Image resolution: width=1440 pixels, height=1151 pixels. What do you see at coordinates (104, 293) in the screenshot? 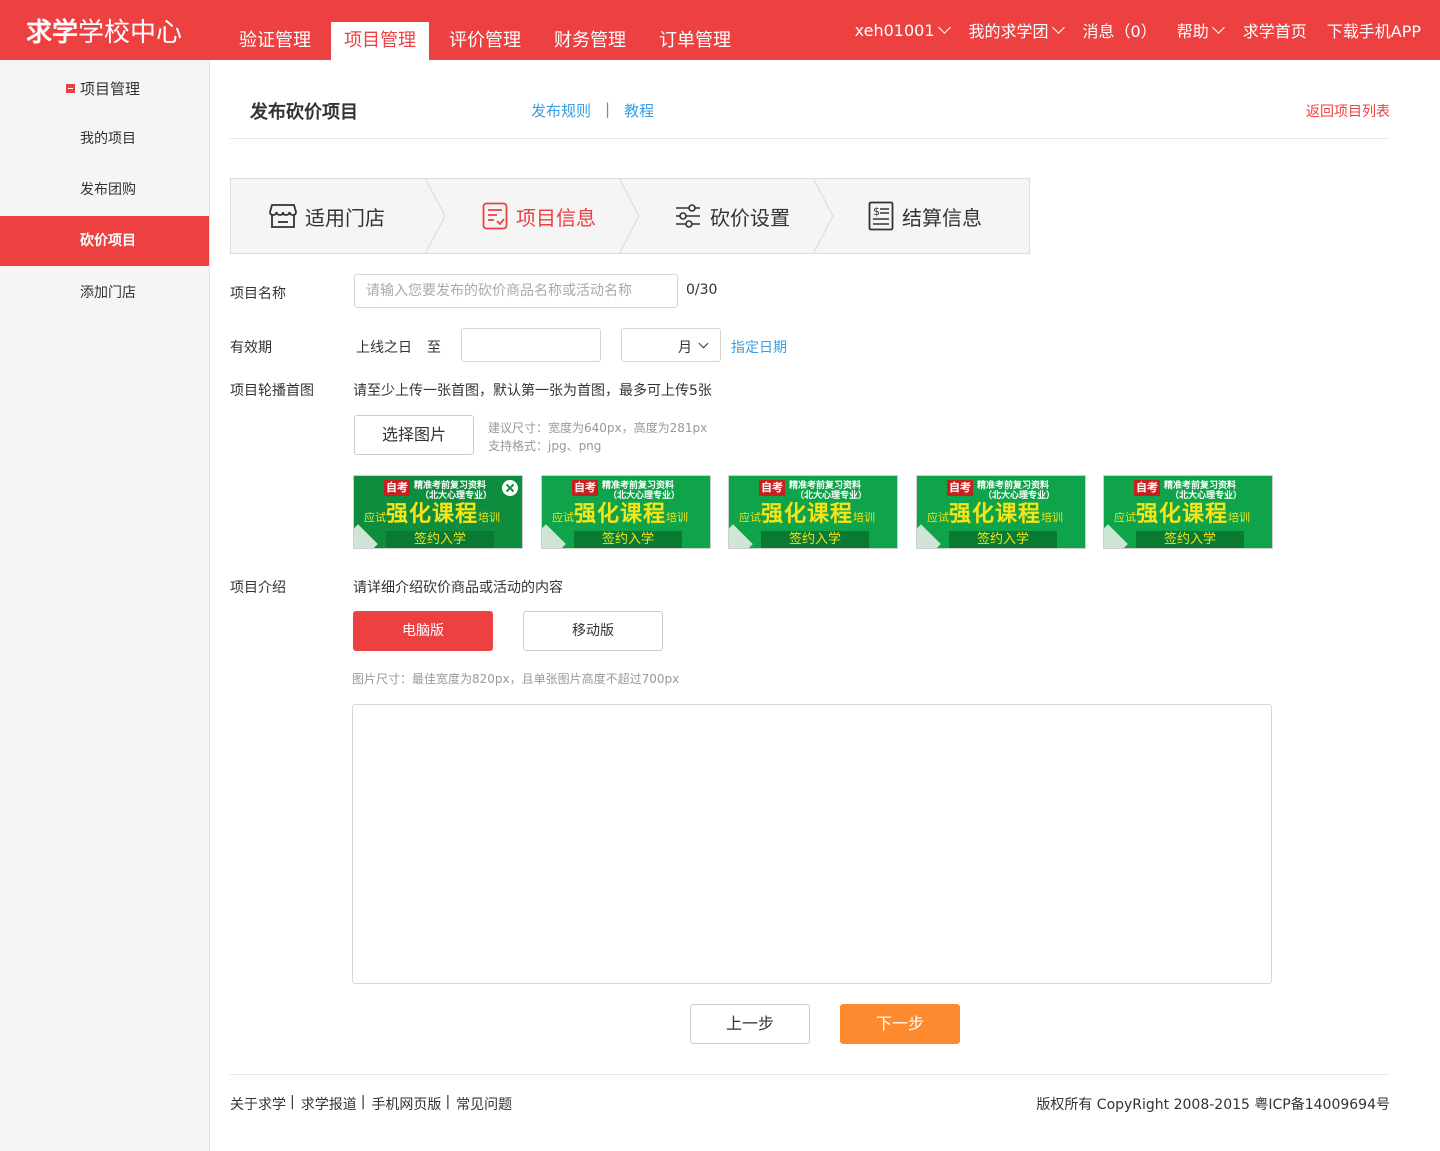
I see `sidebar-item-add-store: 添加门店` at bounding box center [104, 293].